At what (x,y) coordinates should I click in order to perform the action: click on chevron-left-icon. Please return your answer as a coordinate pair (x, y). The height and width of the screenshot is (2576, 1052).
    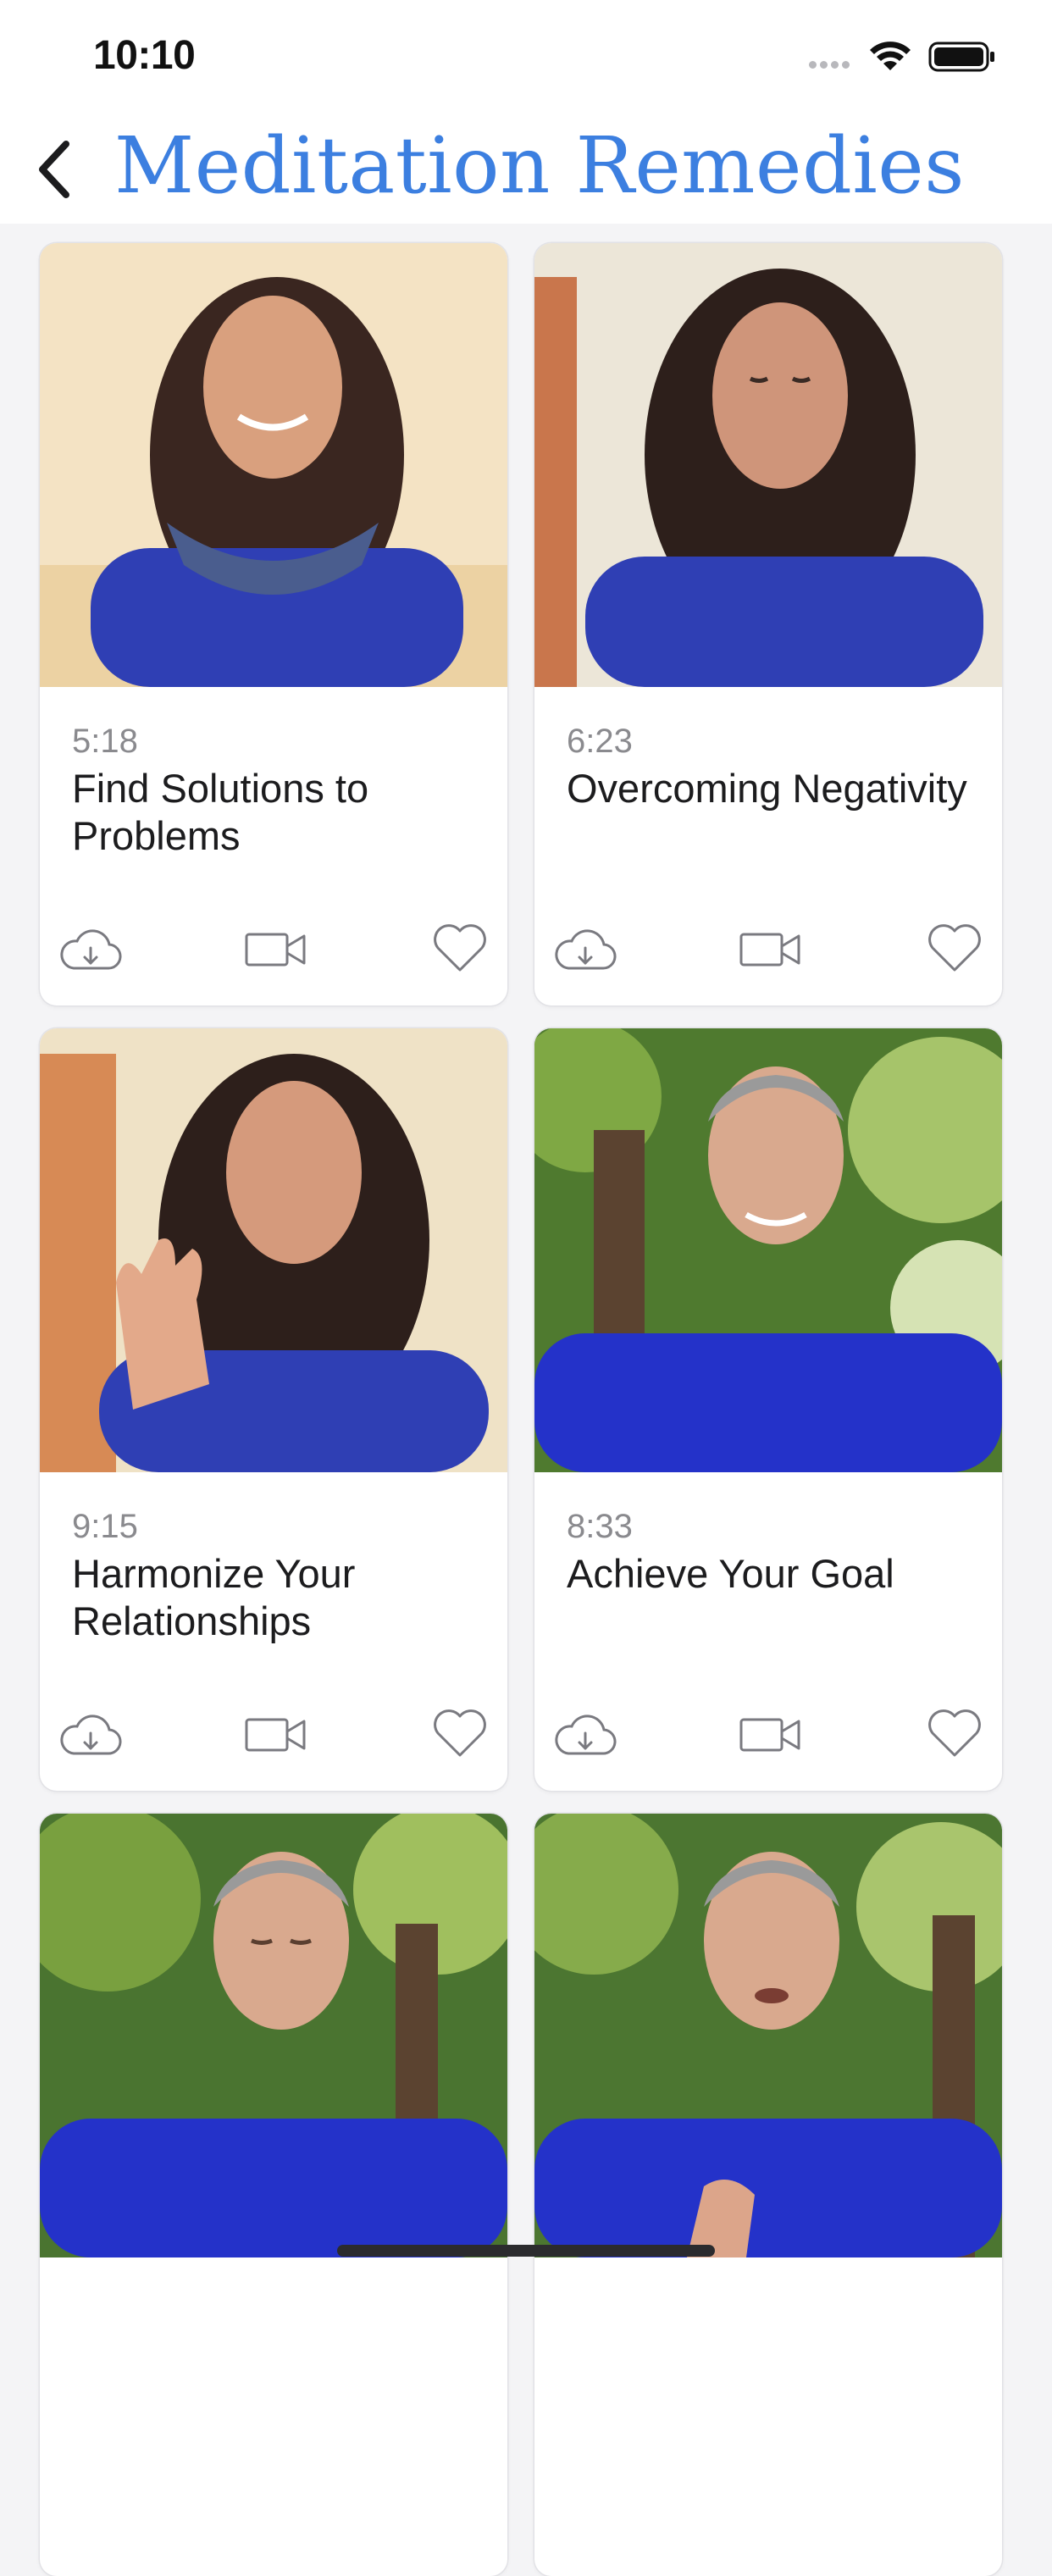
    Looking at the image, I should click on (55, 169).